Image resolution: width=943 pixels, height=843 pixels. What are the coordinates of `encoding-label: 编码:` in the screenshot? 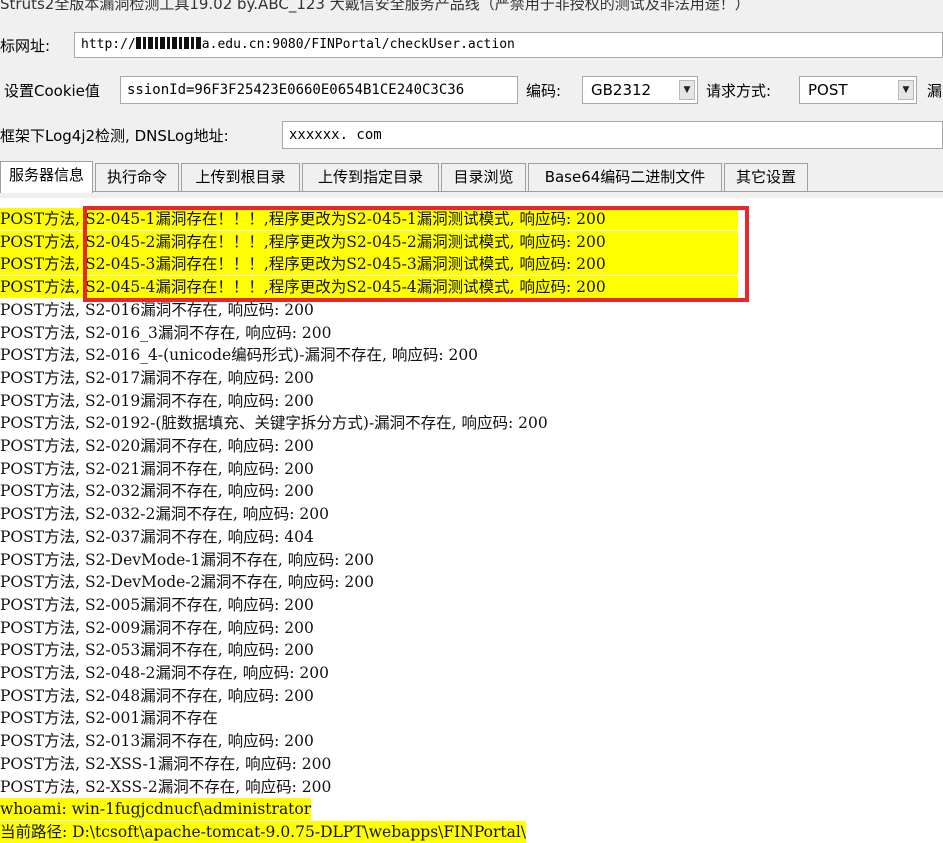 It's located at (544, 91).